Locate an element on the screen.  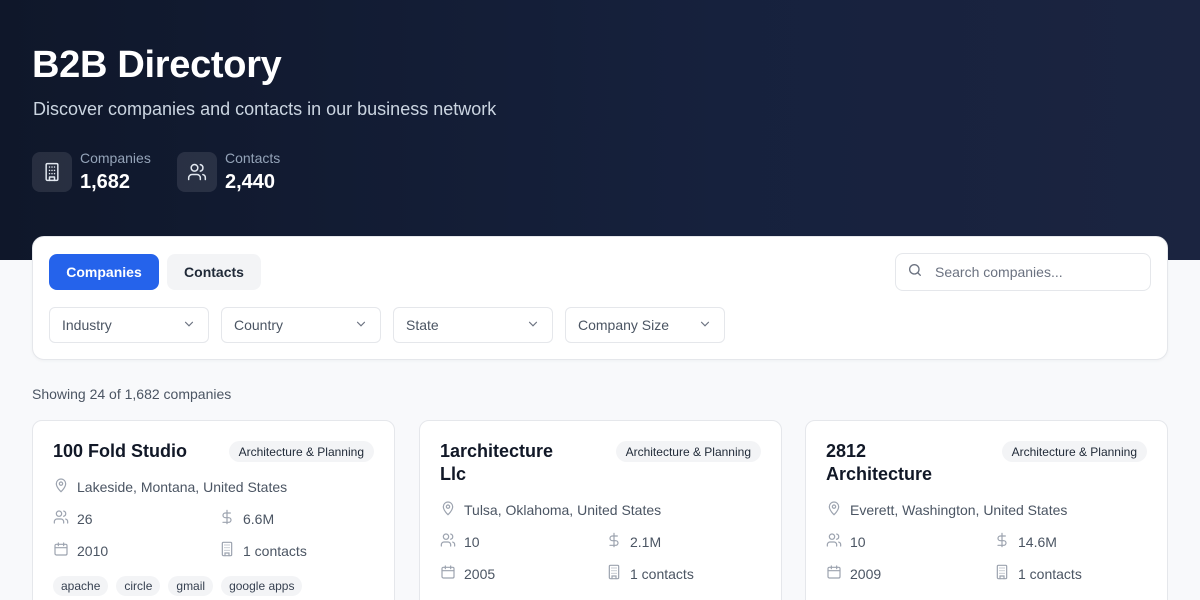
founded-text: 2005 is located at coordinates (480, 573).